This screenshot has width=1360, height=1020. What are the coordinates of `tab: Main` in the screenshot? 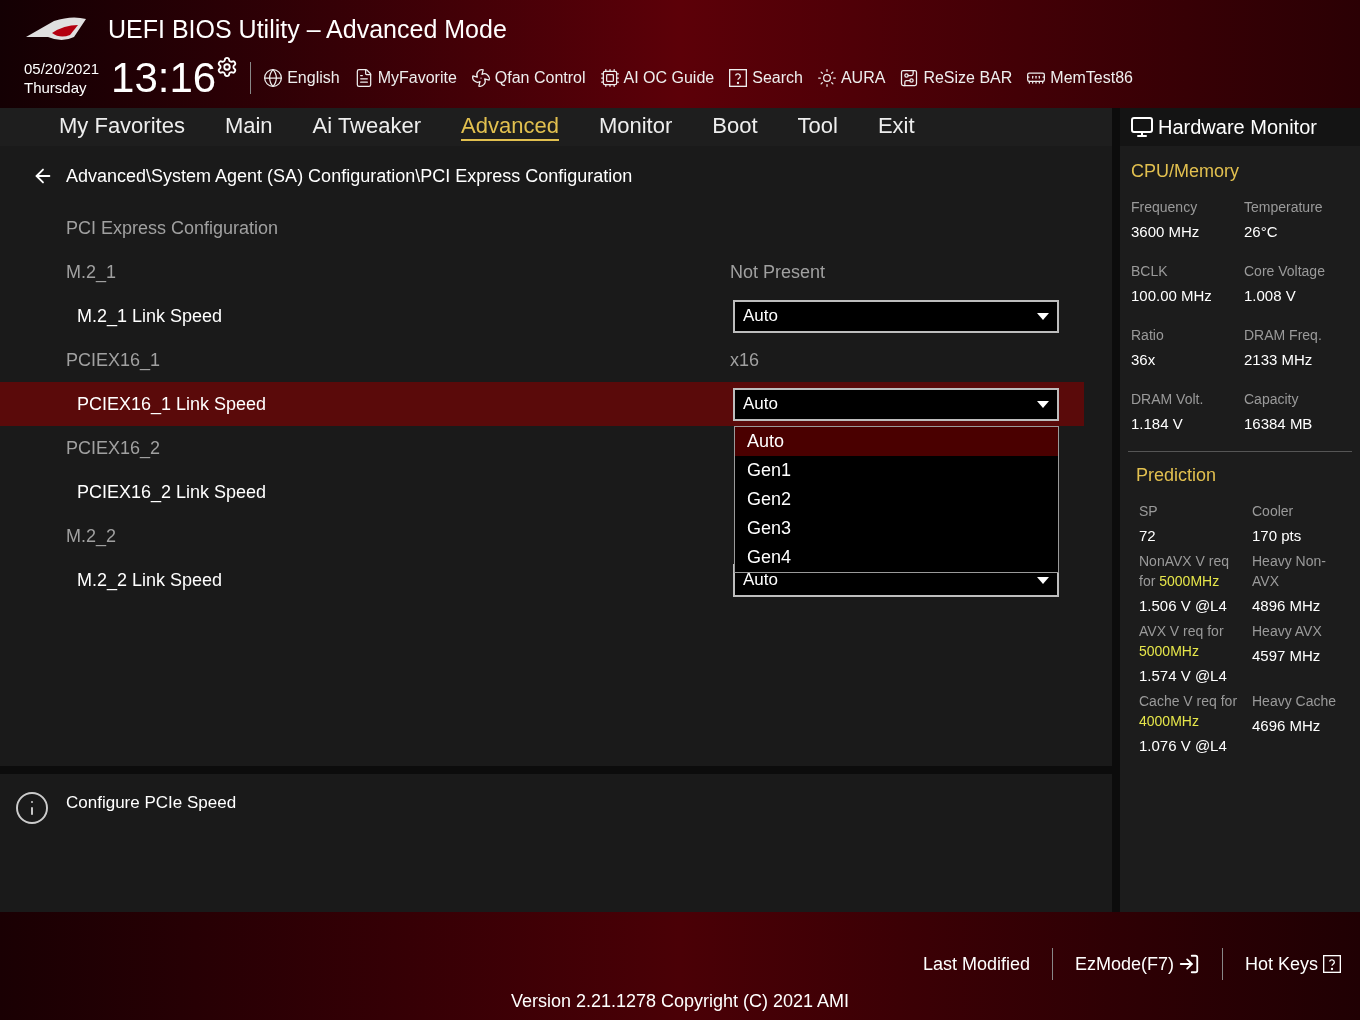 It's located at (248, 127).